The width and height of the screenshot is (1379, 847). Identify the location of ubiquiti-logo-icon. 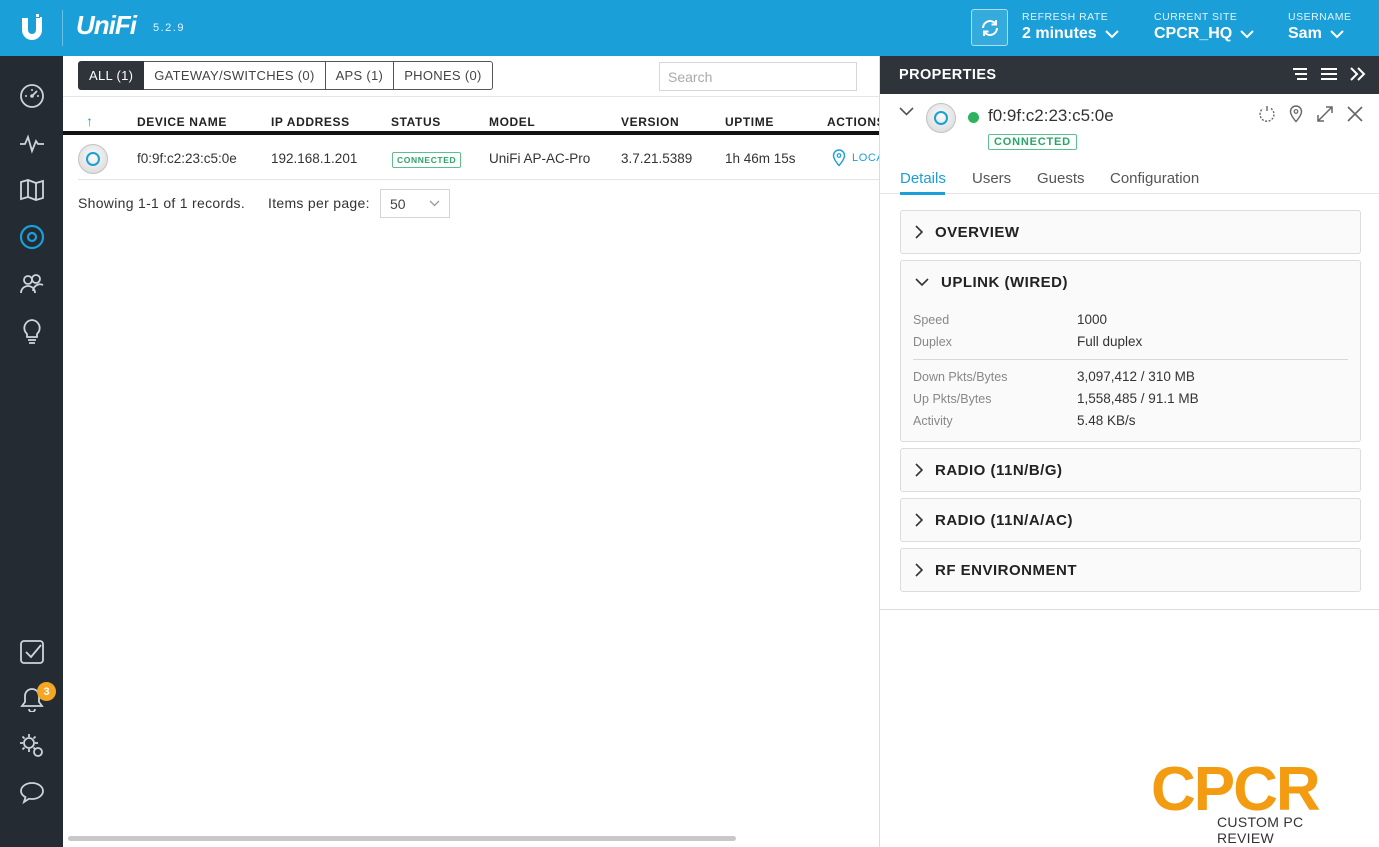
(32, 28).